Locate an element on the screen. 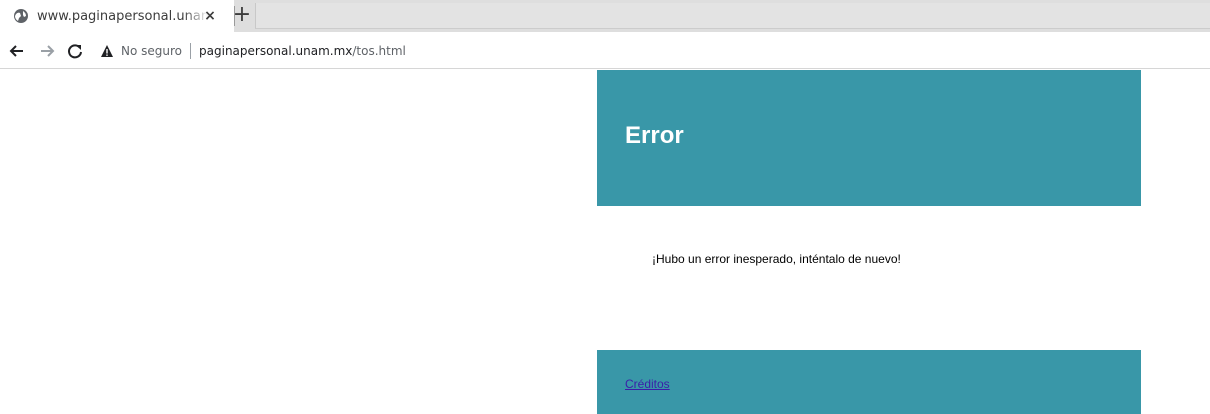  new-tab-button: + is located at coordinates (242, 15).